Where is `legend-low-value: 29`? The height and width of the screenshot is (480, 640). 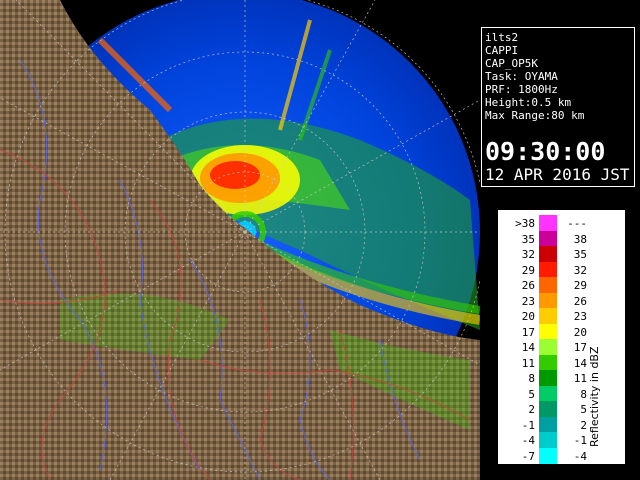
legend-low-value: 29 is located at coordinates (528, 270).